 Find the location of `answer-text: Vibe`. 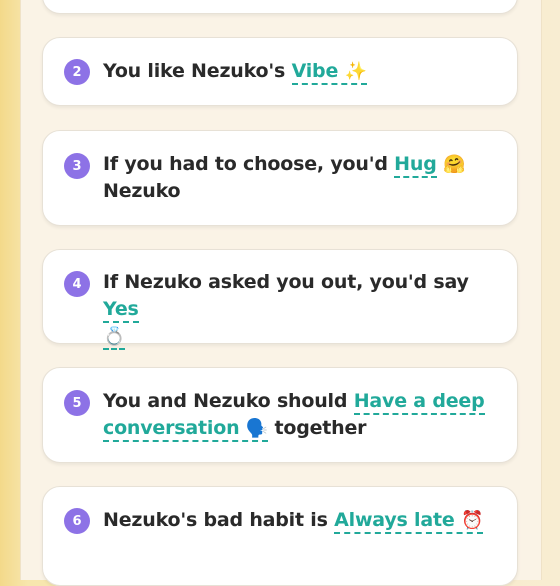

answer-text: Vibe is located at coordinates (315, 71).